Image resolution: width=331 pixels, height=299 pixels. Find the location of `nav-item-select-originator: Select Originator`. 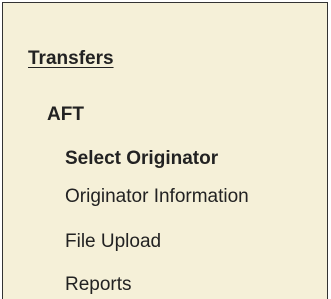

nav-item-select-originator: Select Originator is located at coordinates (141, 159).